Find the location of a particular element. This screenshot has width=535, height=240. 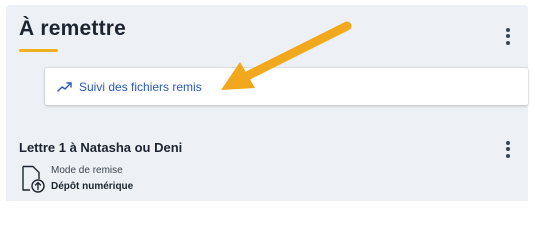

title-underline is located at coordinates (38, 50).